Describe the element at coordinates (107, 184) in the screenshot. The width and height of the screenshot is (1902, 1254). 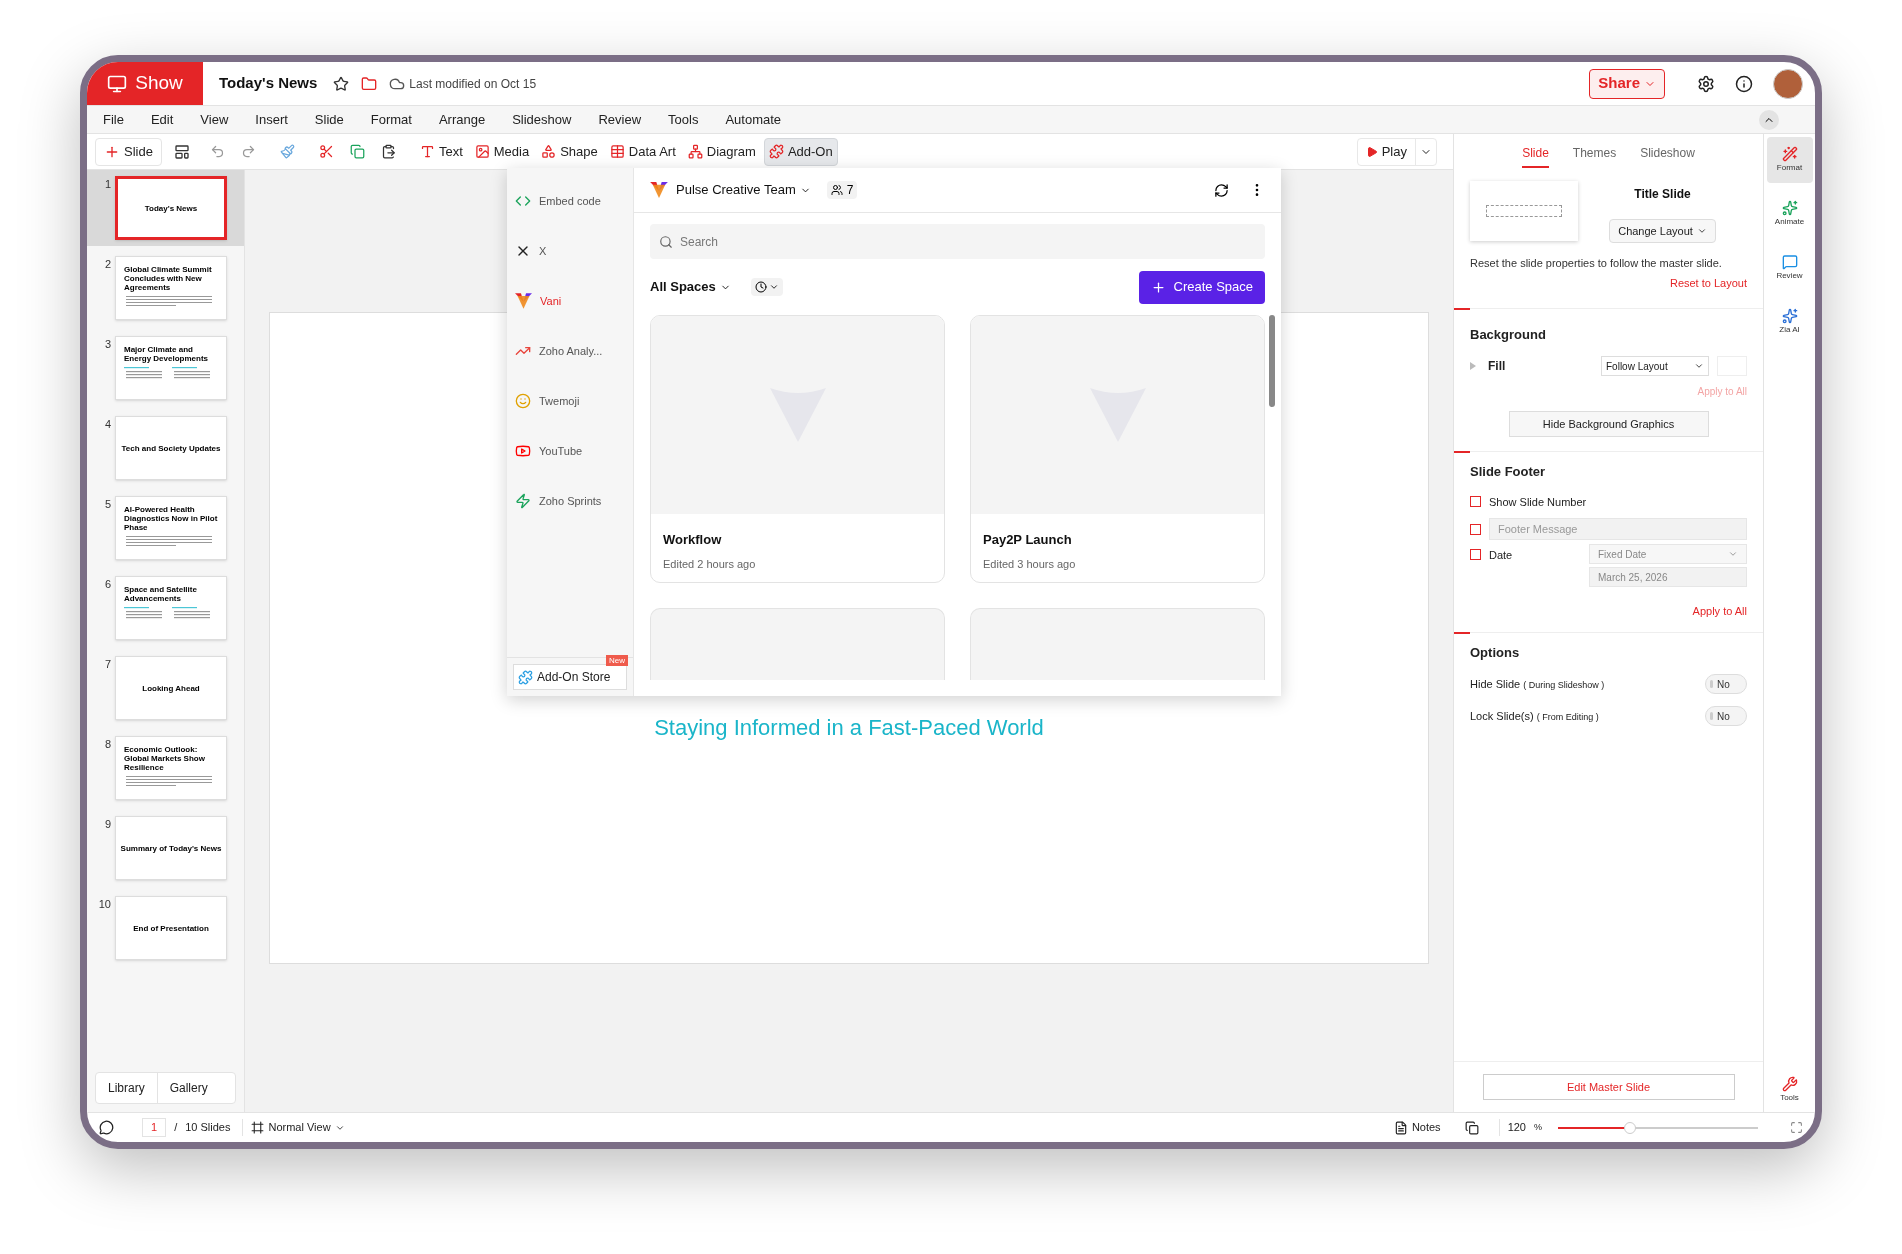
I see `slide-number: 1` at that location.